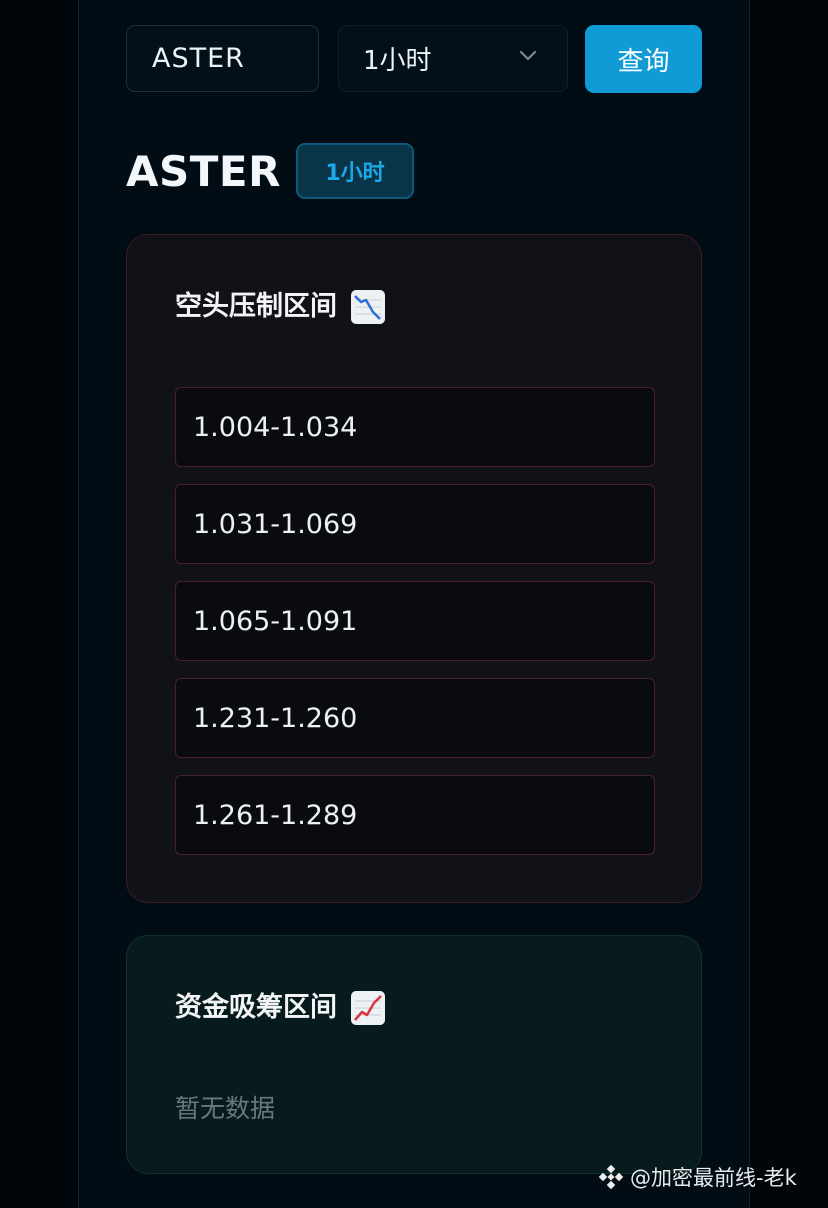 This screenshot has height=1208, width=828. What do you see at coordinates (415, 621) in the screenshot?
I see `bear-range-item: 1.065-1.091` at bounding box center [415, 621].